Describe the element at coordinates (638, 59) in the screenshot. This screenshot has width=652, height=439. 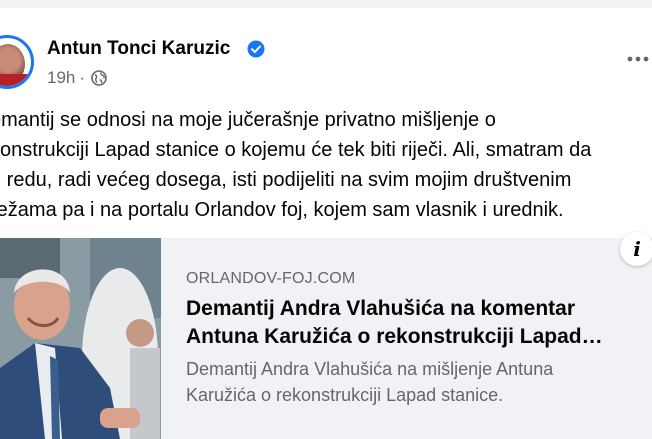
I see `more-horizontal-icon` at that location.